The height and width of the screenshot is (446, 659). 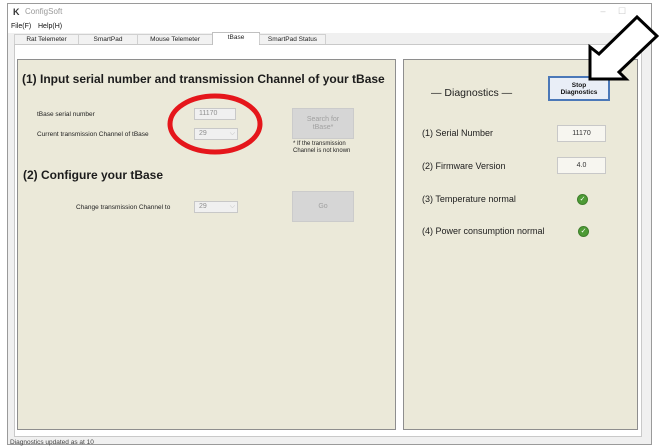 What do you see at coordinates (216, 207) in the screenshot?
I see `change-channel-select: 29 ⌵` at bounding box center [216, 207].